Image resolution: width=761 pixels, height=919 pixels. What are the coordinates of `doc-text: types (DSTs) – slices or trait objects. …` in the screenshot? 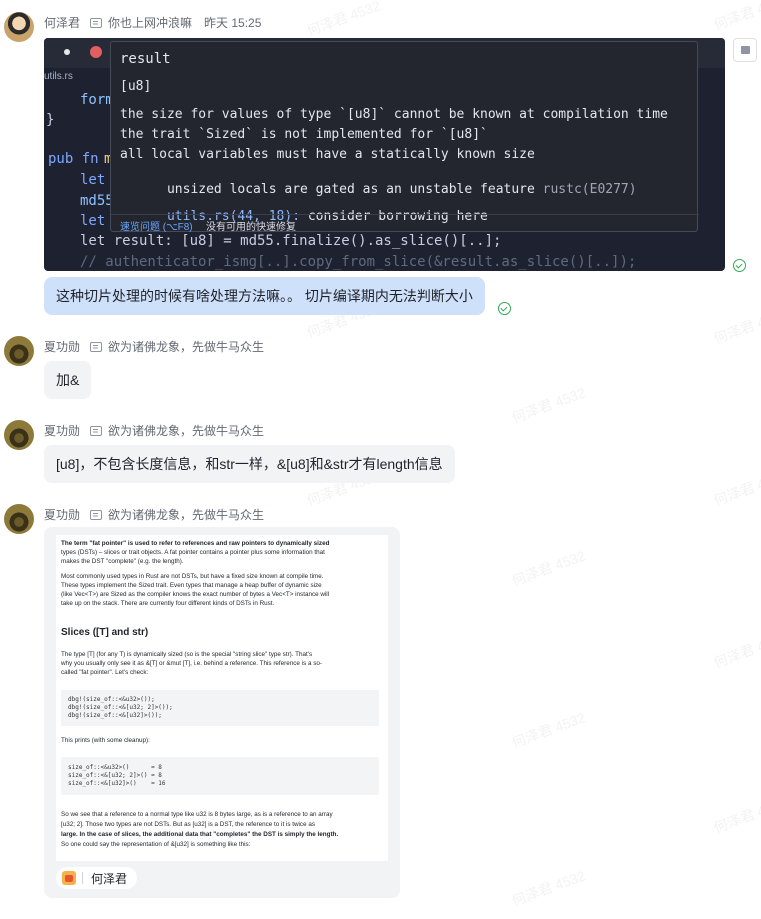 It's located at (193, 552).